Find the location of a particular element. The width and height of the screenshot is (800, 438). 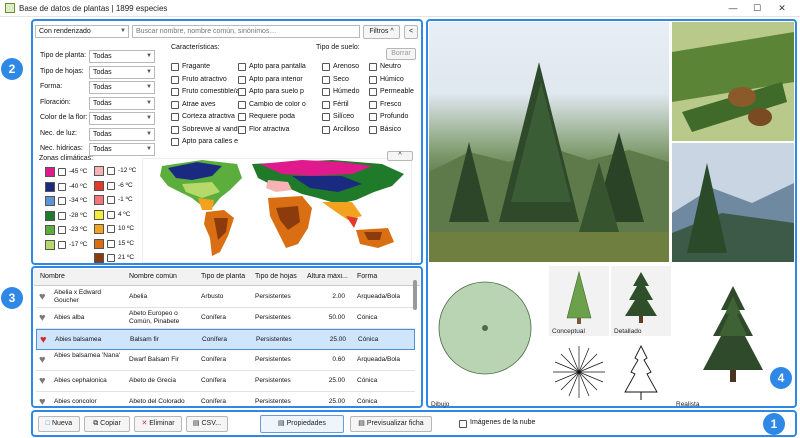

filter-field-value: Todas is located at coordinates (102, 134).